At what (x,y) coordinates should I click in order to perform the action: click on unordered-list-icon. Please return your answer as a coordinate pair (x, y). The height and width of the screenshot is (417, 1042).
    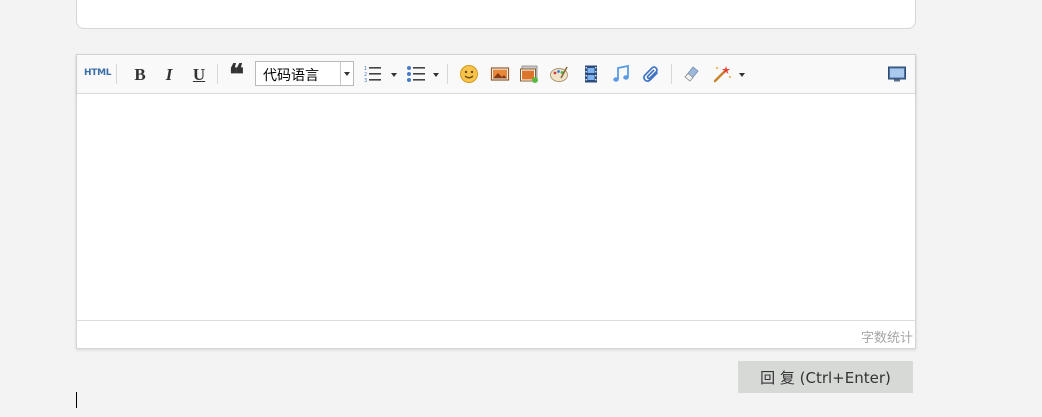
    Looking at the image, I should click on (416, 74).